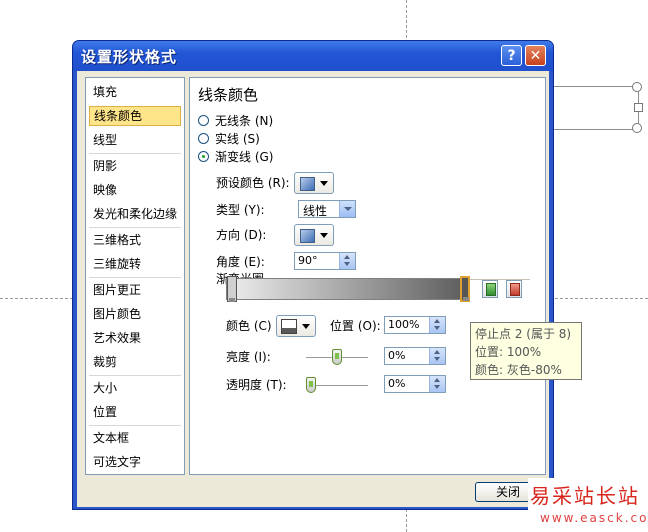 The image size is (648, 532). I want to click on resize-handle-right, so click(638, 107).